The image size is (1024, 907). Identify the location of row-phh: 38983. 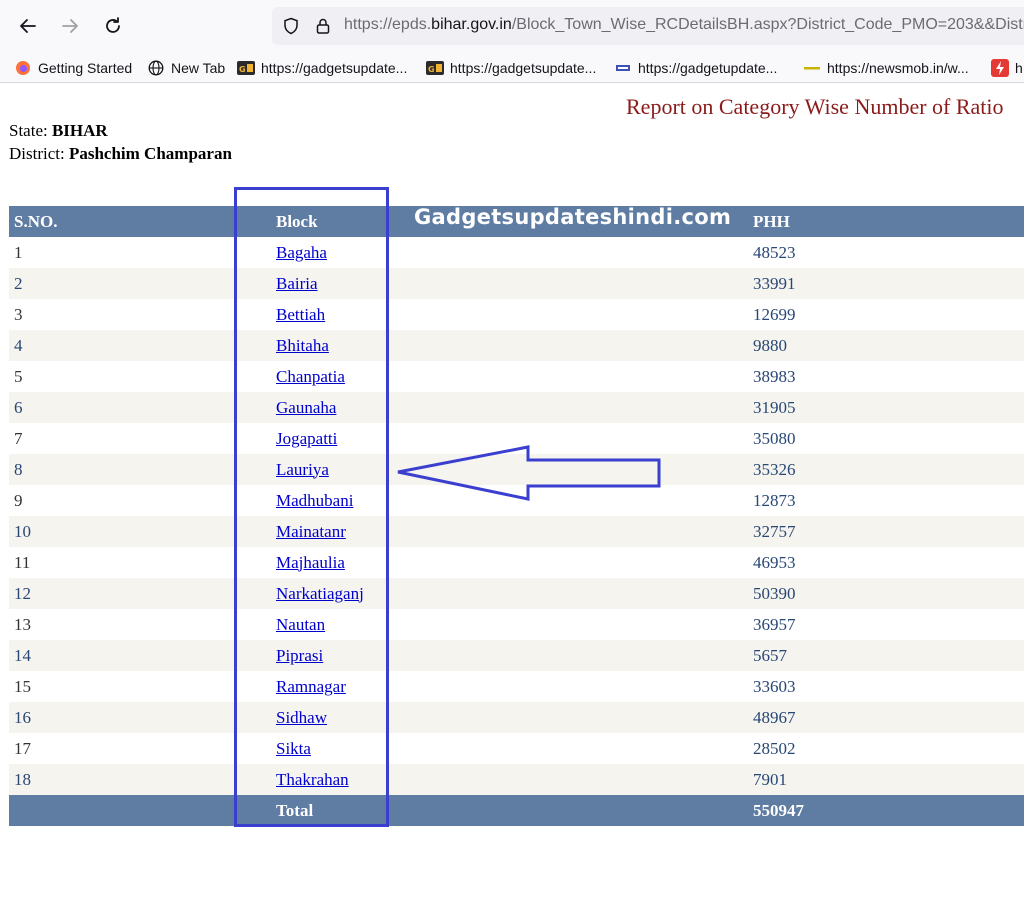
(888, 376).